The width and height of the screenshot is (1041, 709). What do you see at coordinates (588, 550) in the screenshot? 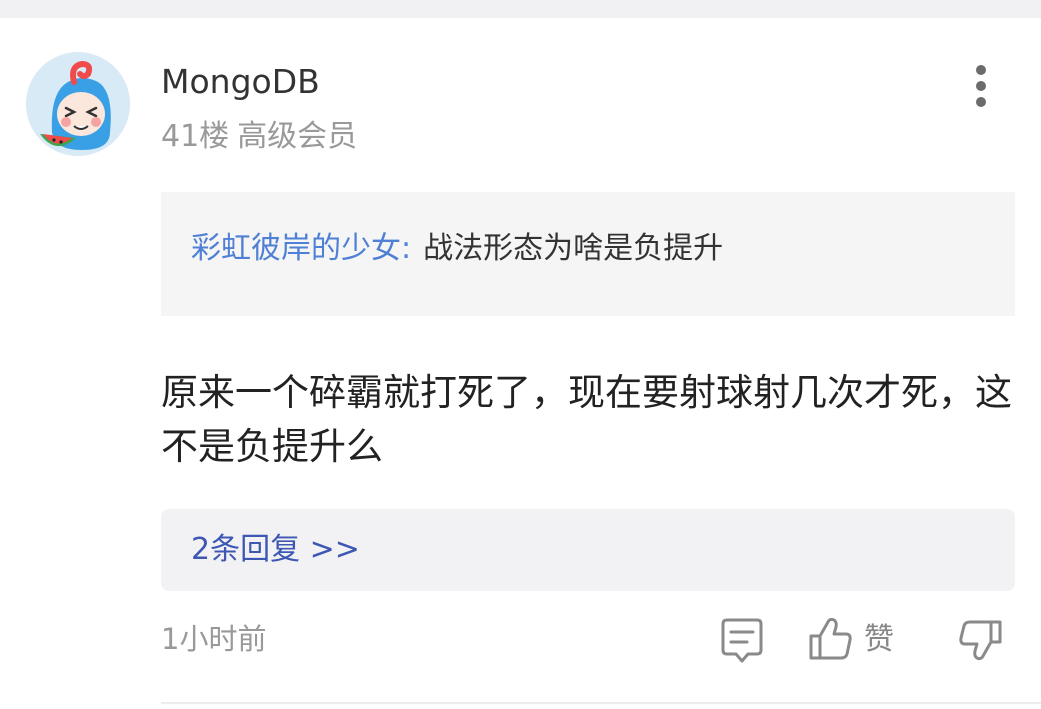
I see `replies-button: 2条回复 >>` at bounding box center [588, 550].